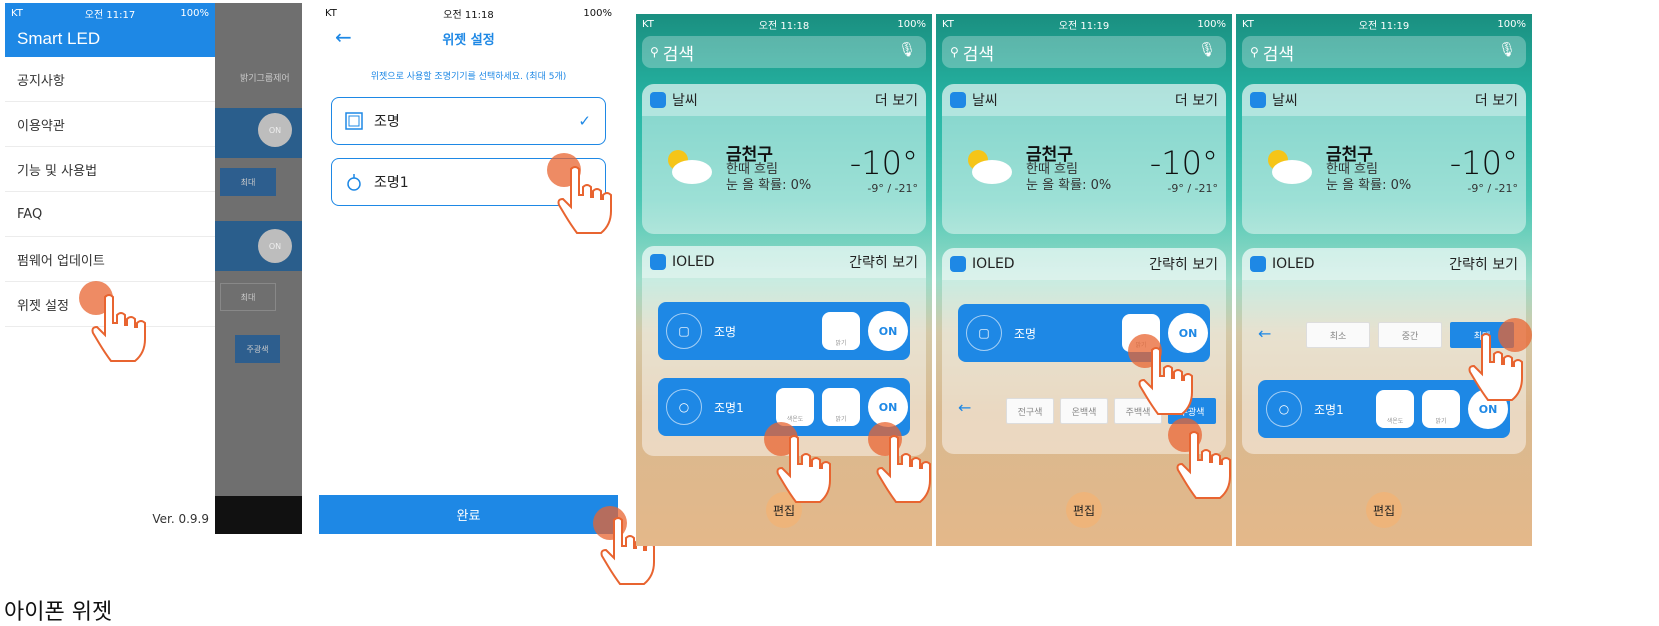 The height and width of the screenshot is (626, 1659). I want to click on bg-label: 밝기그룹제어, so click(265, 79).